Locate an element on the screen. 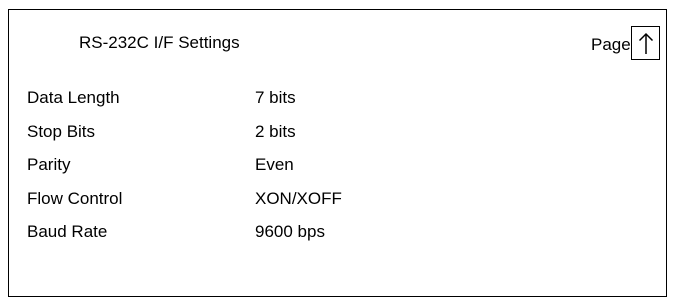 This screenshot has height=307, width=677. setting-row-flow-control: Flow Control XON/XOFF is located at coordinates (338, 200).